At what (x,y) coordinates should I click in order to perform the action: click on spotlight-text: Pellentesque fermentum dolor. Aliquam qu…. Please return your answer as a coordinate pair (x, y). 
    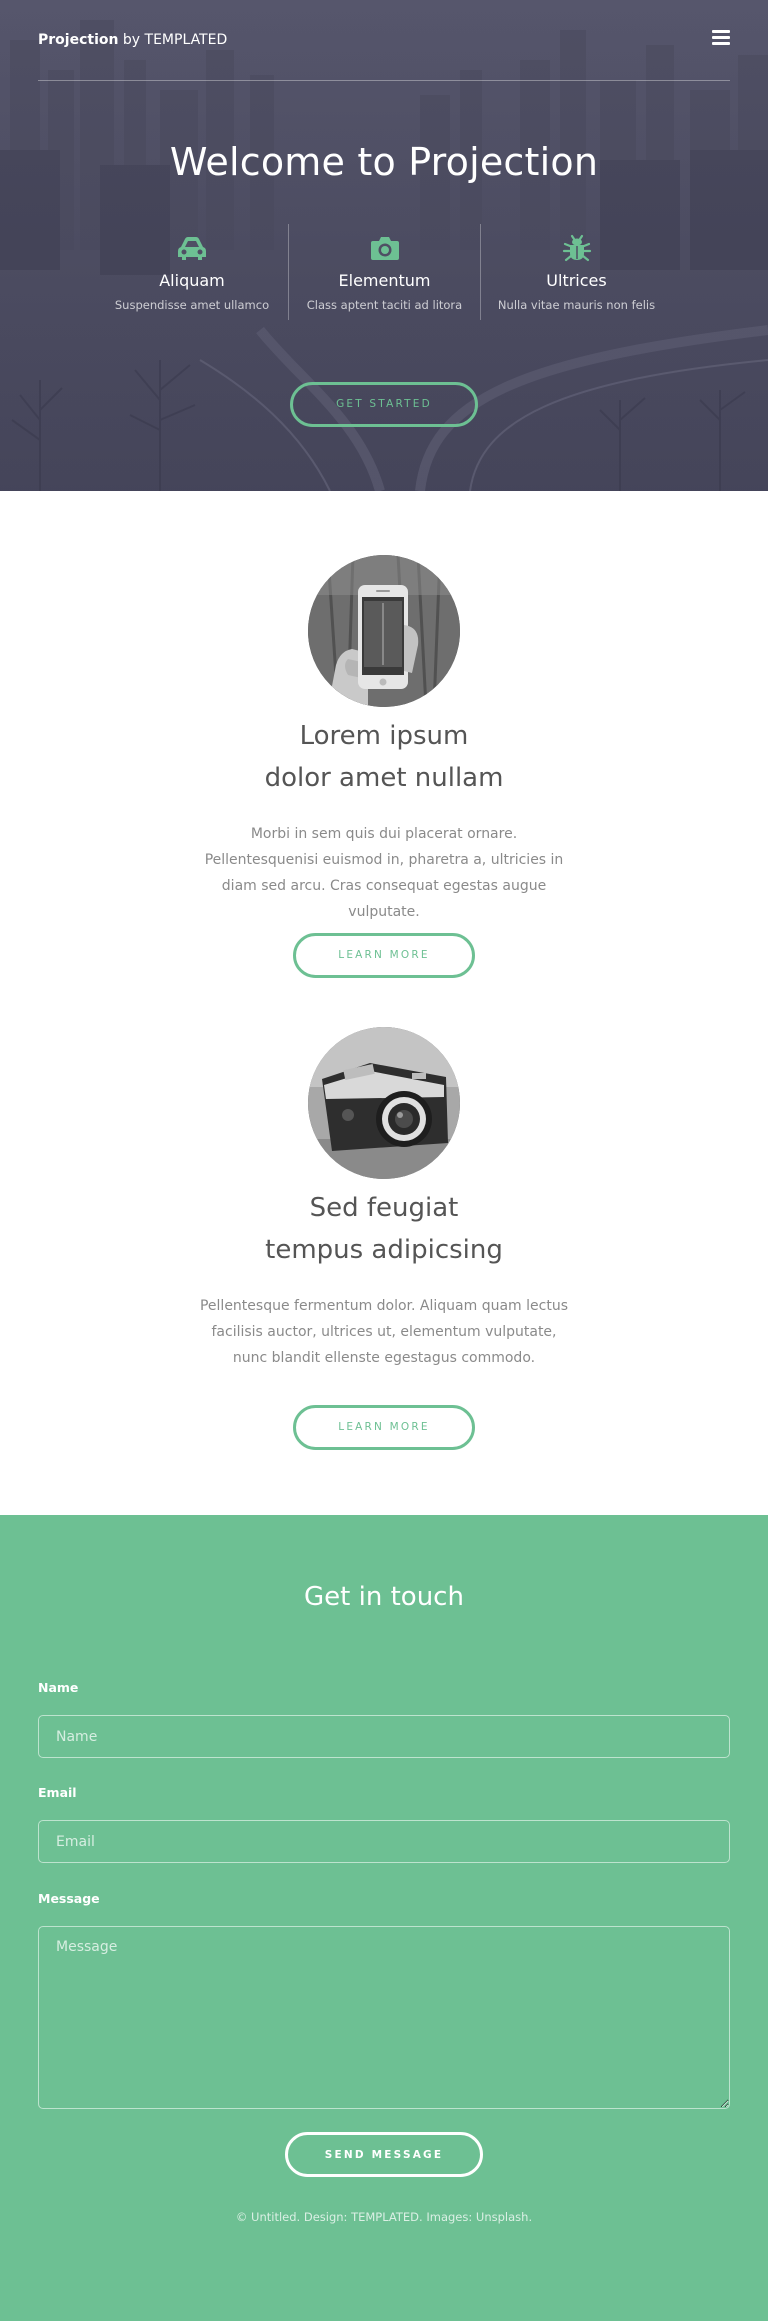
    Looking at the image, I should click on (383, 1332).